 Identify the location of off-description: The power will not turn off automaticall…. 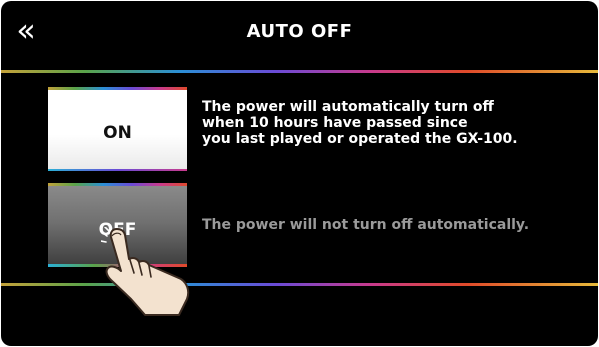
(366, 225).